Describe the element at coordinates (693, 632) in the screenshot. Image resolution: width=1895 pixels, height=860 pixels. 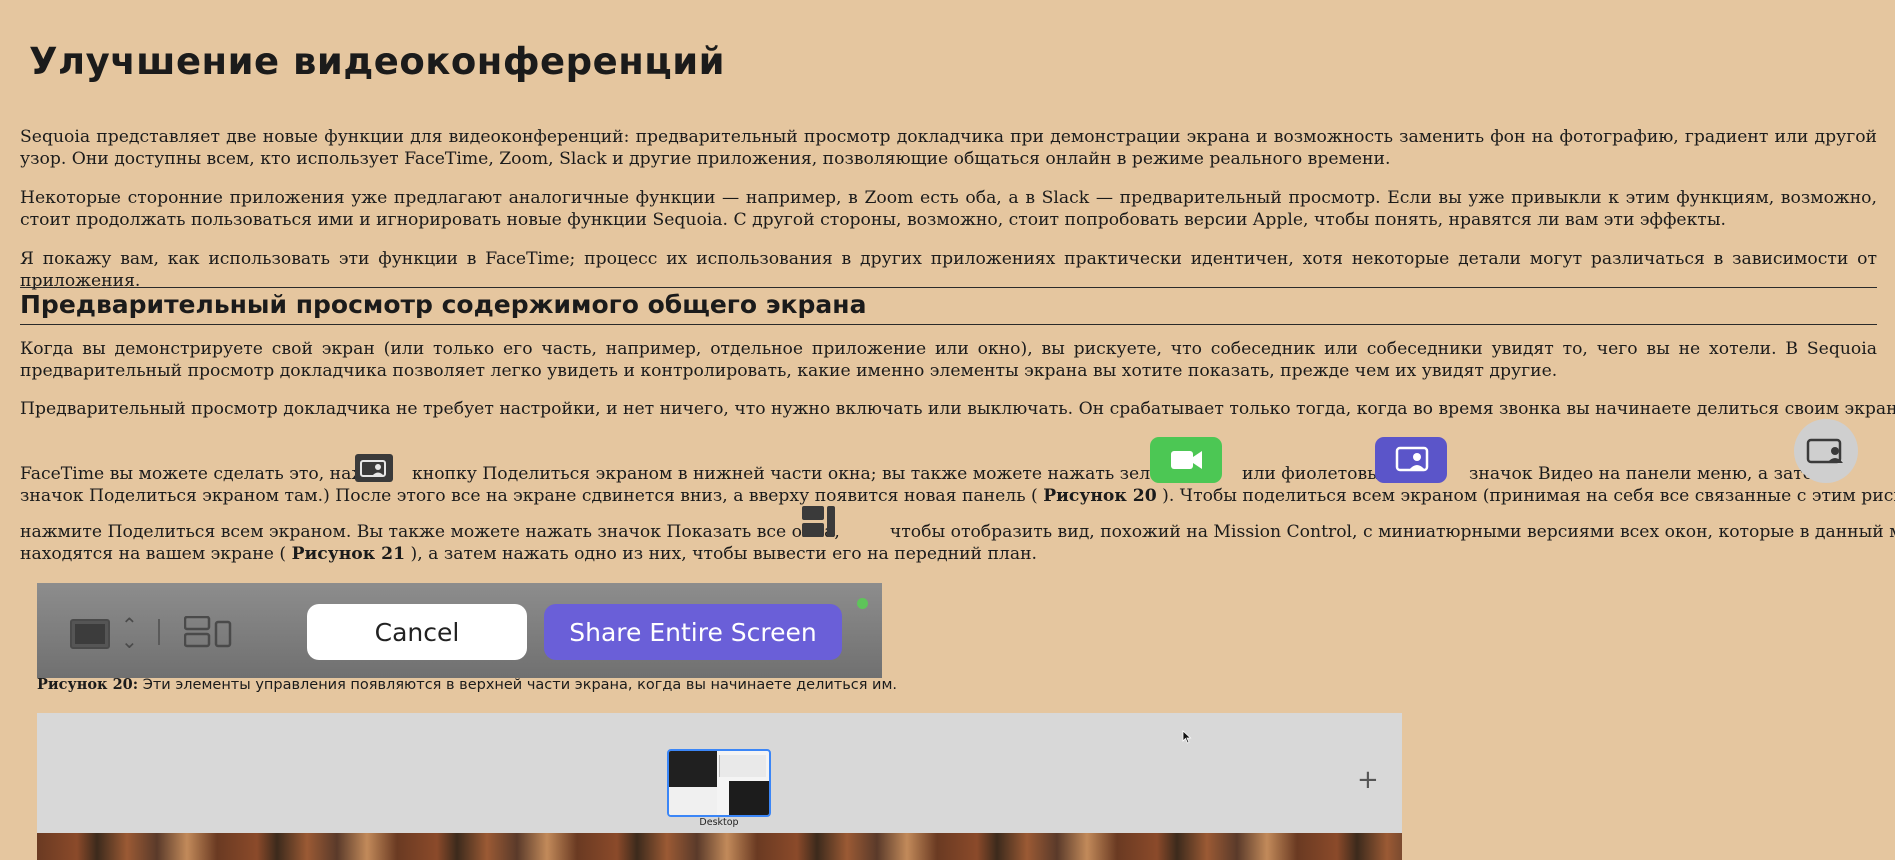
I see `share-entire-screen-button: Share Entire Screen` at that location.